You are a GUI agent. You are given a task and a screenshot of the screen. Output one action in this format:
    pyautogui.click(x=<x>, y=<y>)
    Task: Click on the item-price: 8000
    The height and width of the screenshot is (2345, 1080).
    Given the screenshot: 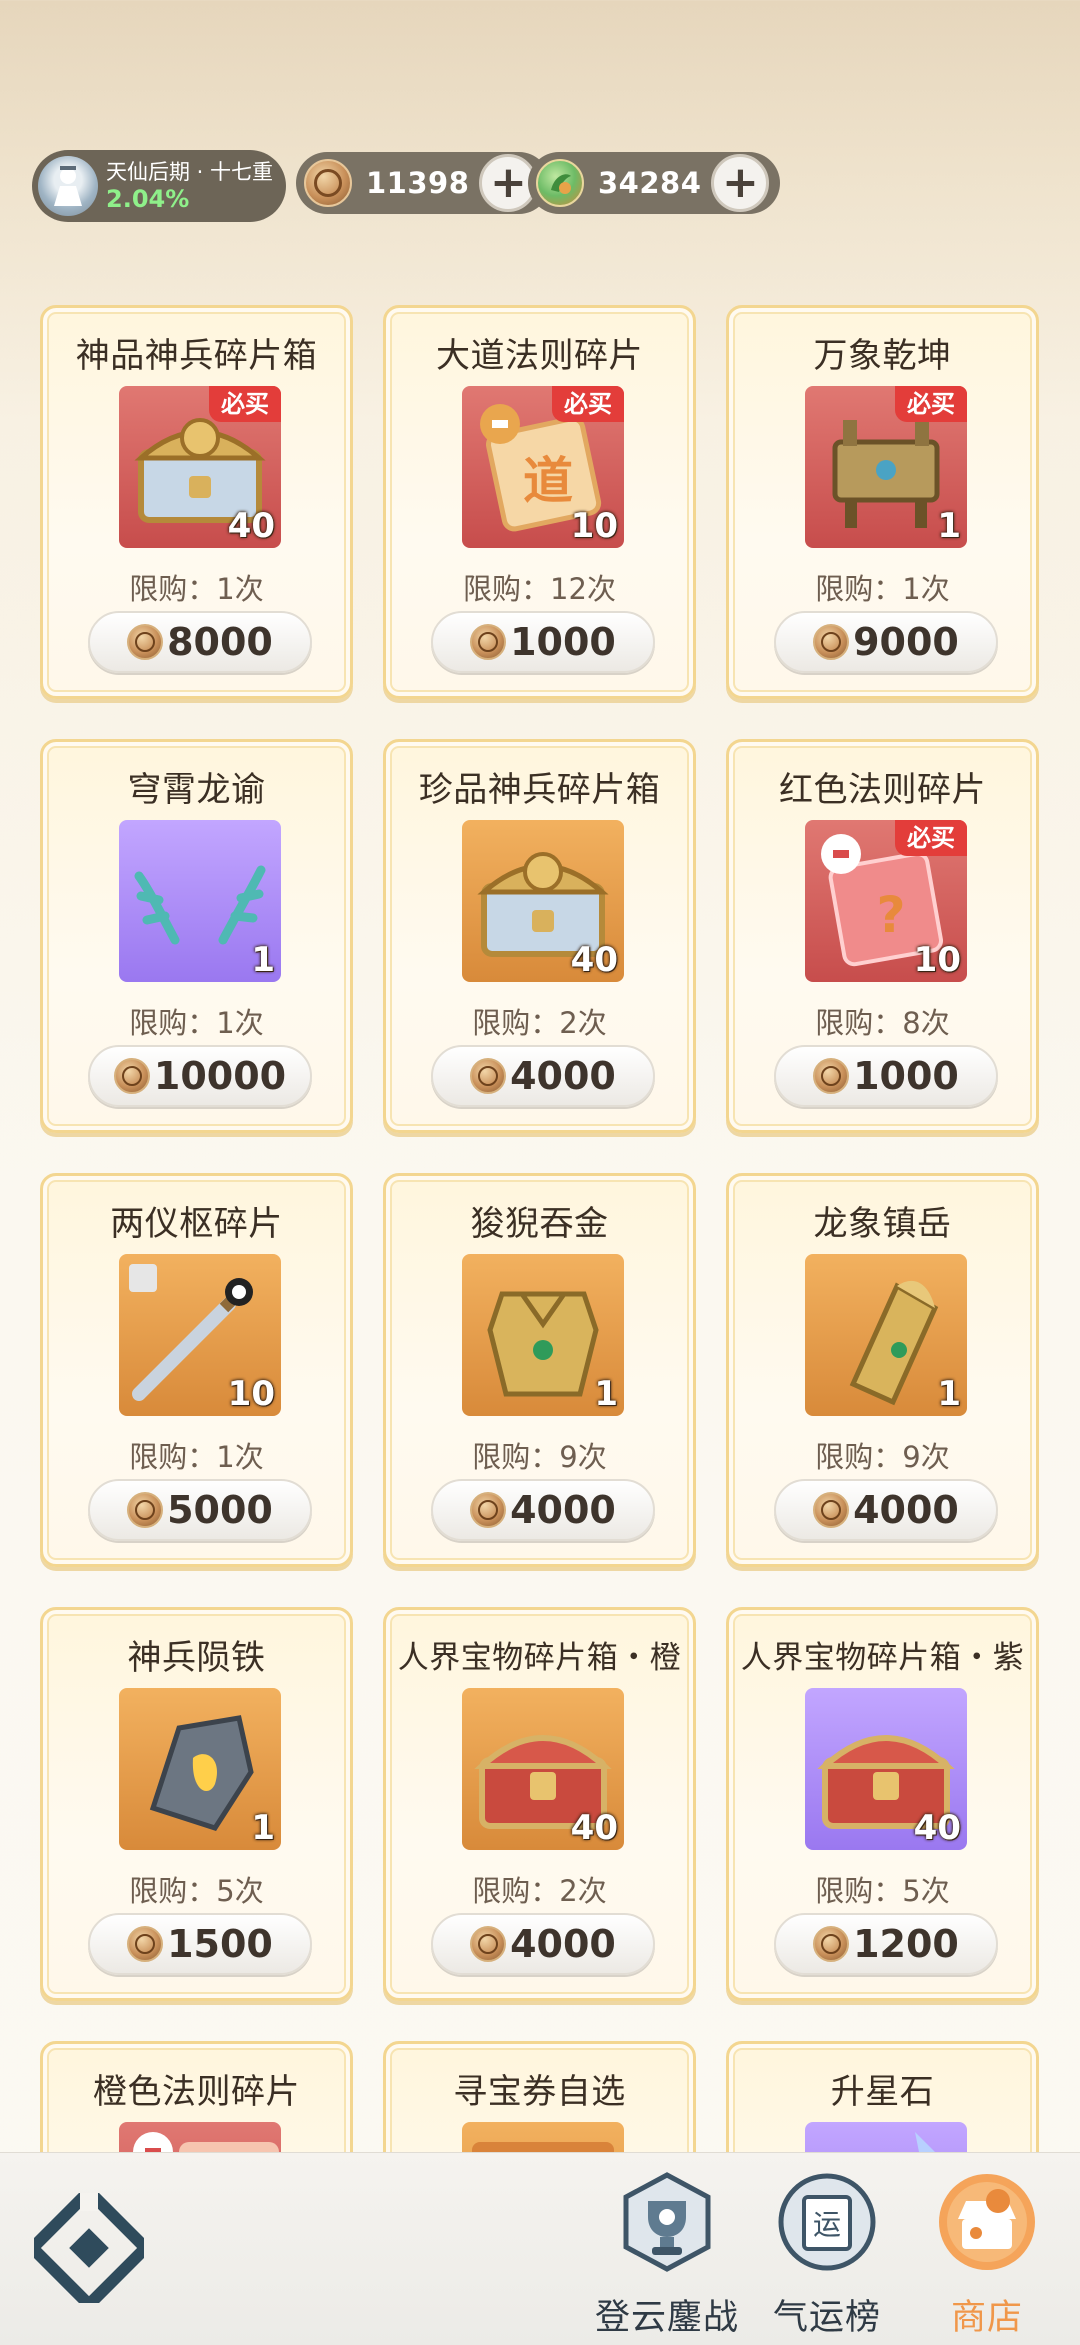 What is the action you would take?
    pyautogui.click(x=220, y=642)
    